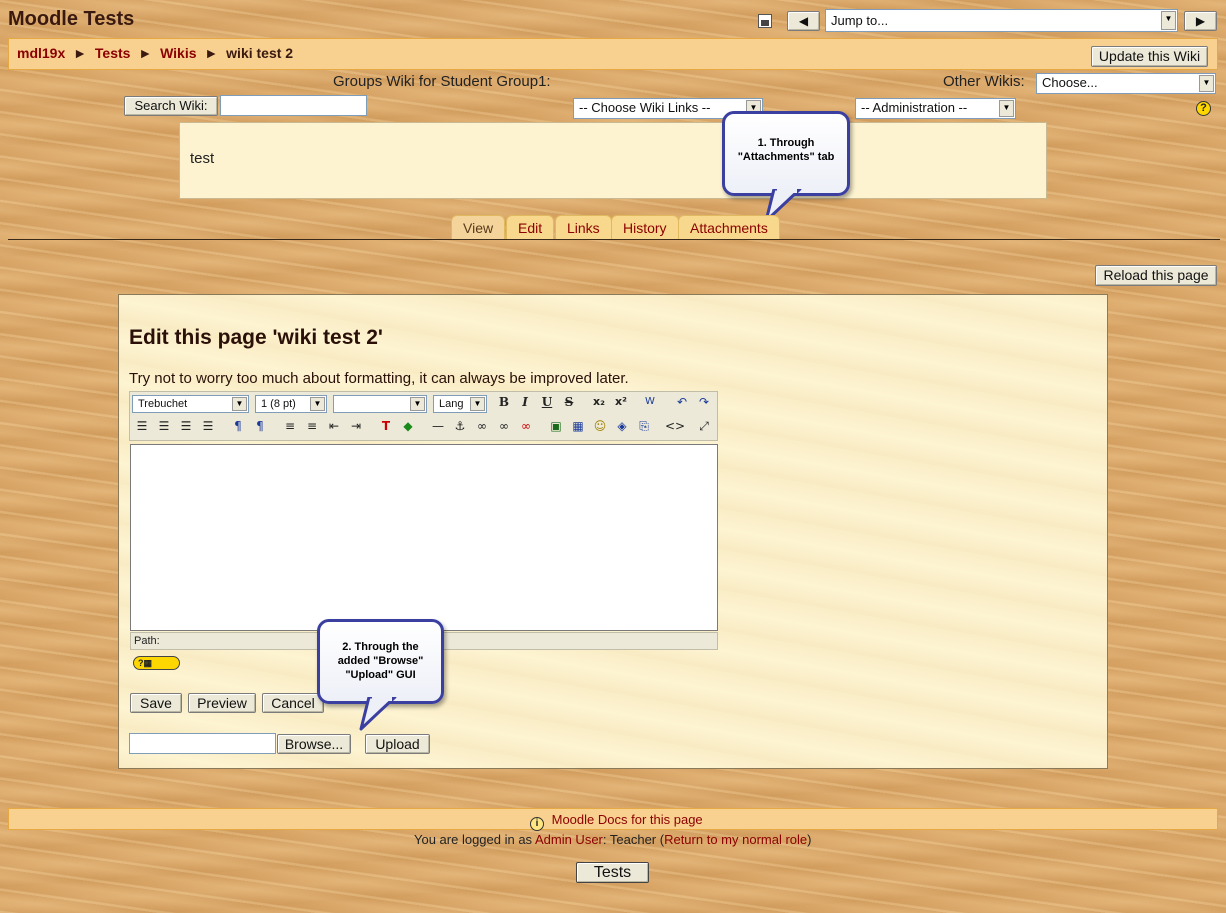 The width and height of the screenshot is (1226, 913). I want to click on tabs-divider, so click(614, 239).